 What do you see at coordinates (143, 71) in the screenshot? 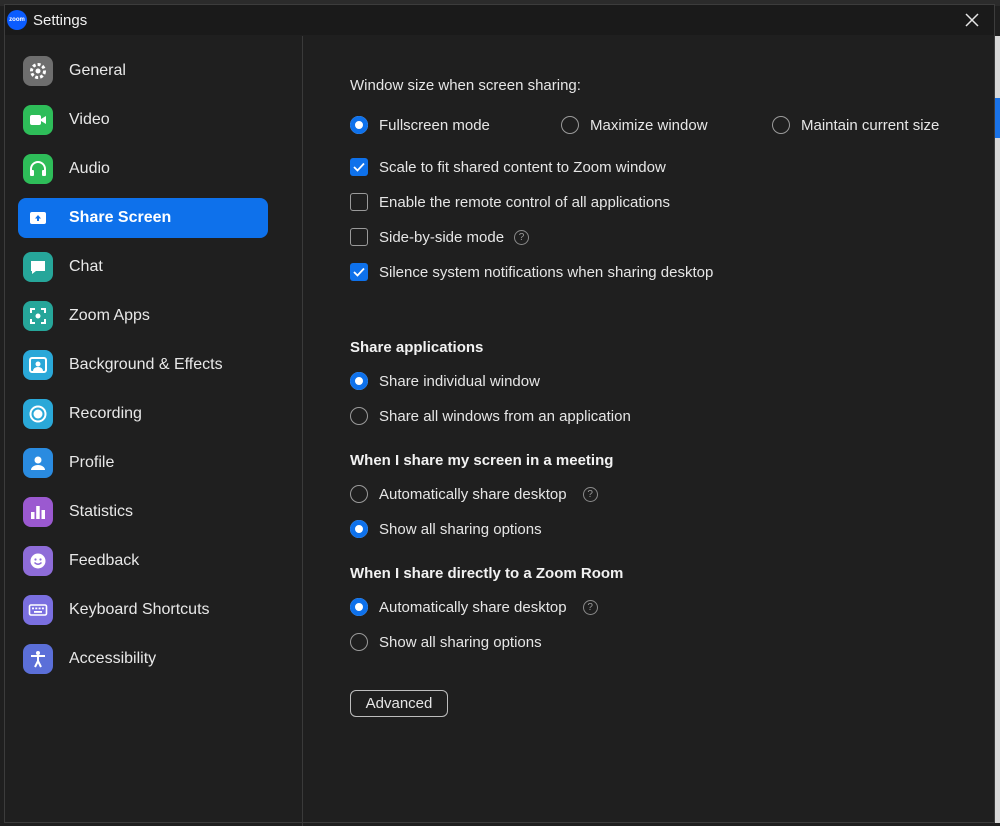
I see `sidebar-item-general: General` at bounding box center [143, 71].